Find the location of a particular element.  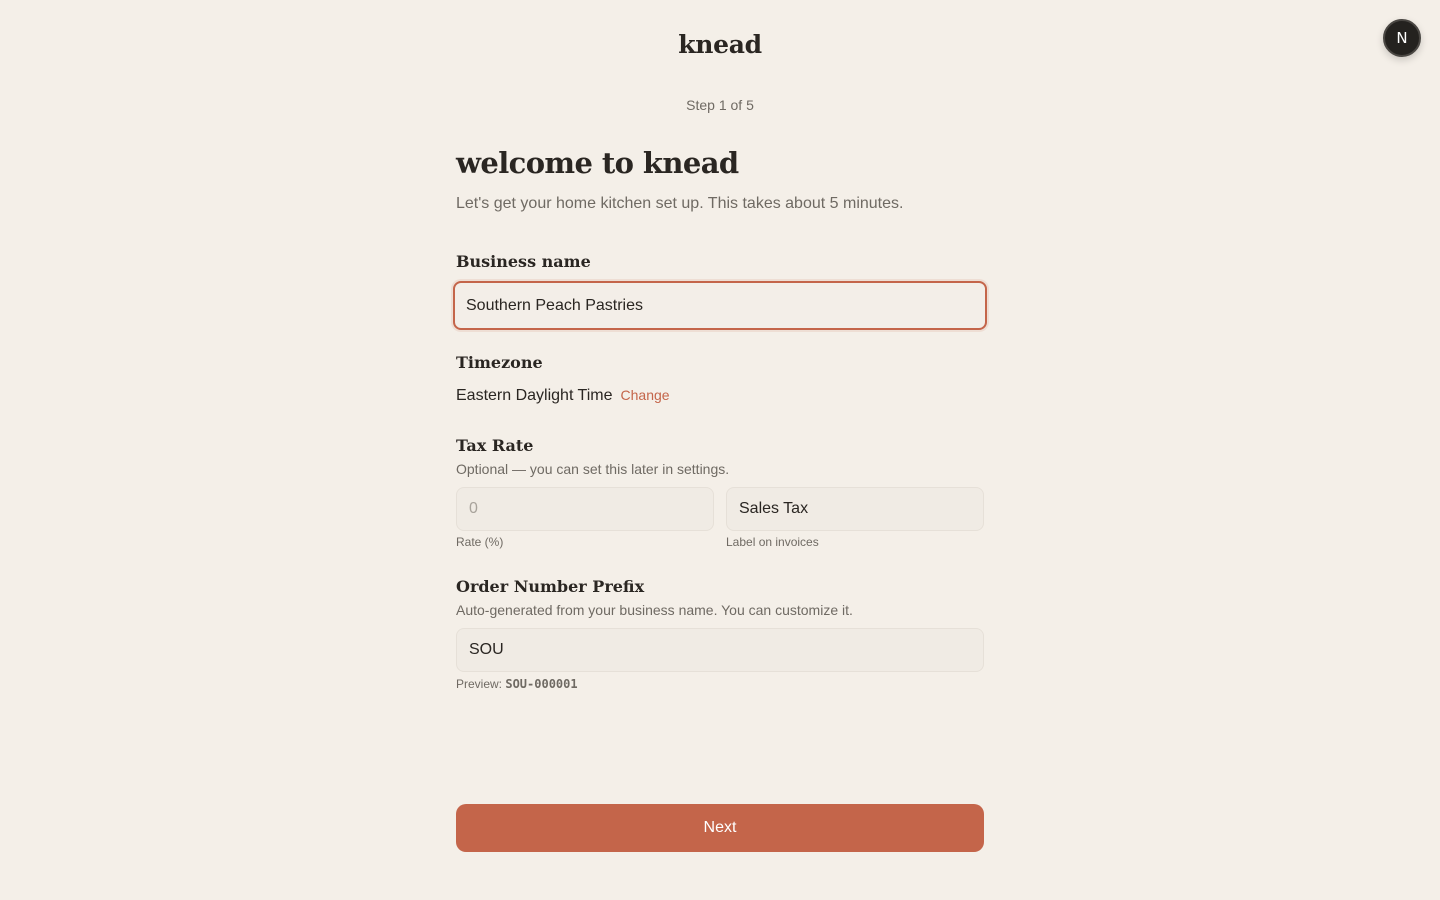

avatar-initial: N is located at coordinates (1402, 38).